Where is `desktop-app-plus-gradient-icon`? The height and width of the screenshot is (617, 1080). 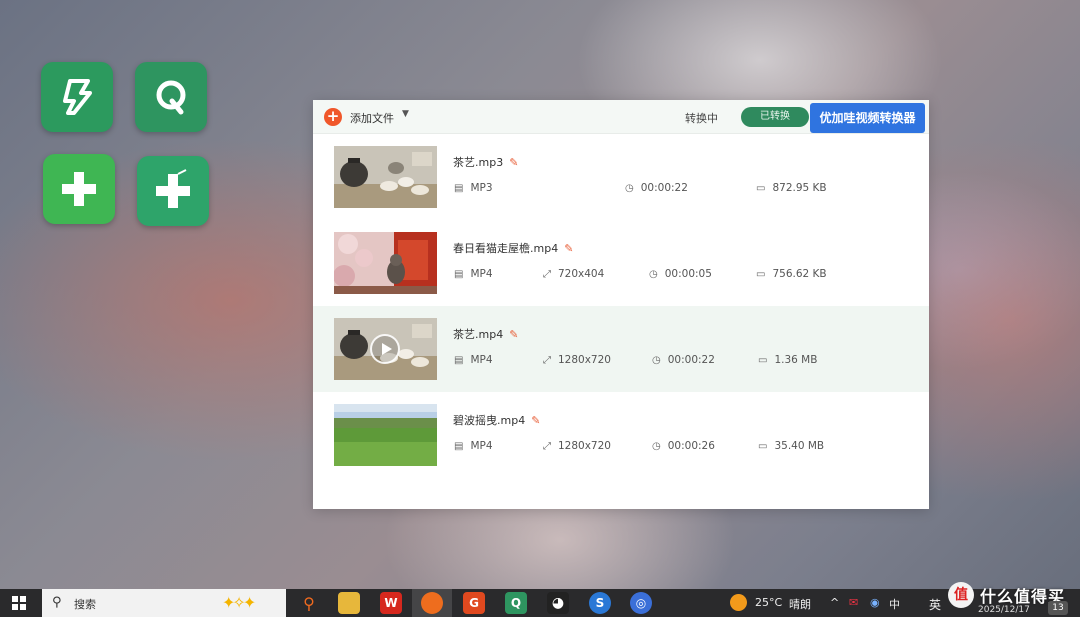 desktop-app-plus-gradient-icon is located at coordinates (173, 191).